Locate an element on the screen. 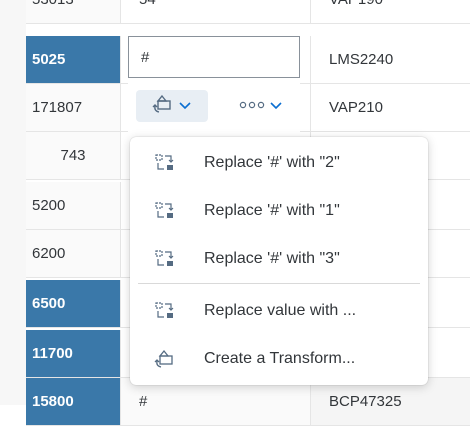  id-cell: 53013 is located at coordinates (73, 12).